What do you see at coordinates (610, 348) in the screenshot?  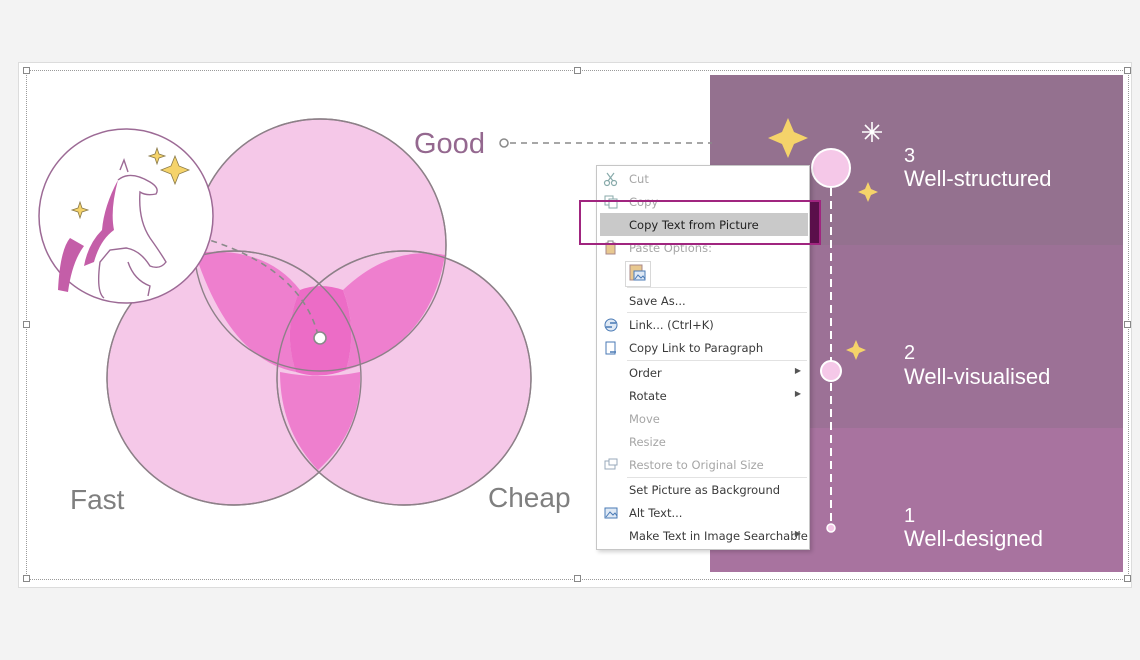 I see `link-paragraph-icon` at bounding box center [610, 348].